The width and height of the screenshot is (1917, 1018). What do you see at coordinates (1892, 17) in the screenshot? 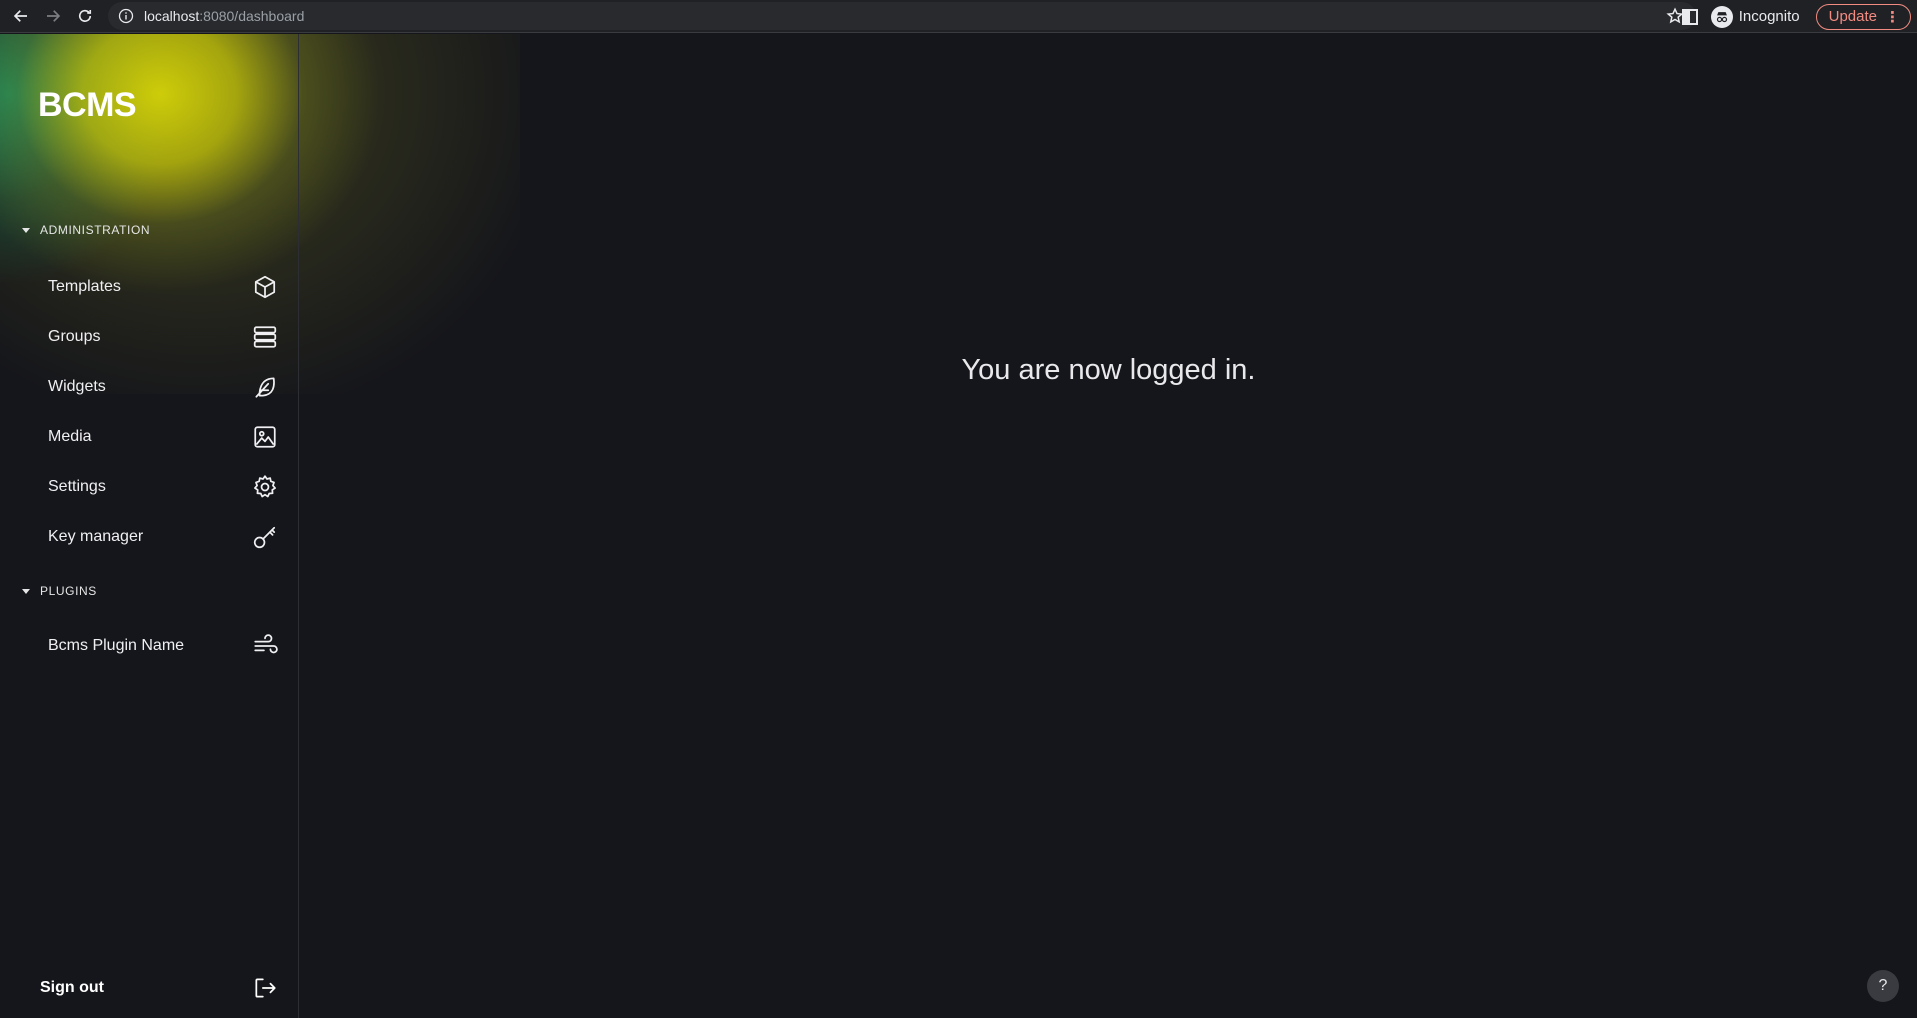
I see `more-vertical-icon: ⋮` at bounding box center [1892, 17].